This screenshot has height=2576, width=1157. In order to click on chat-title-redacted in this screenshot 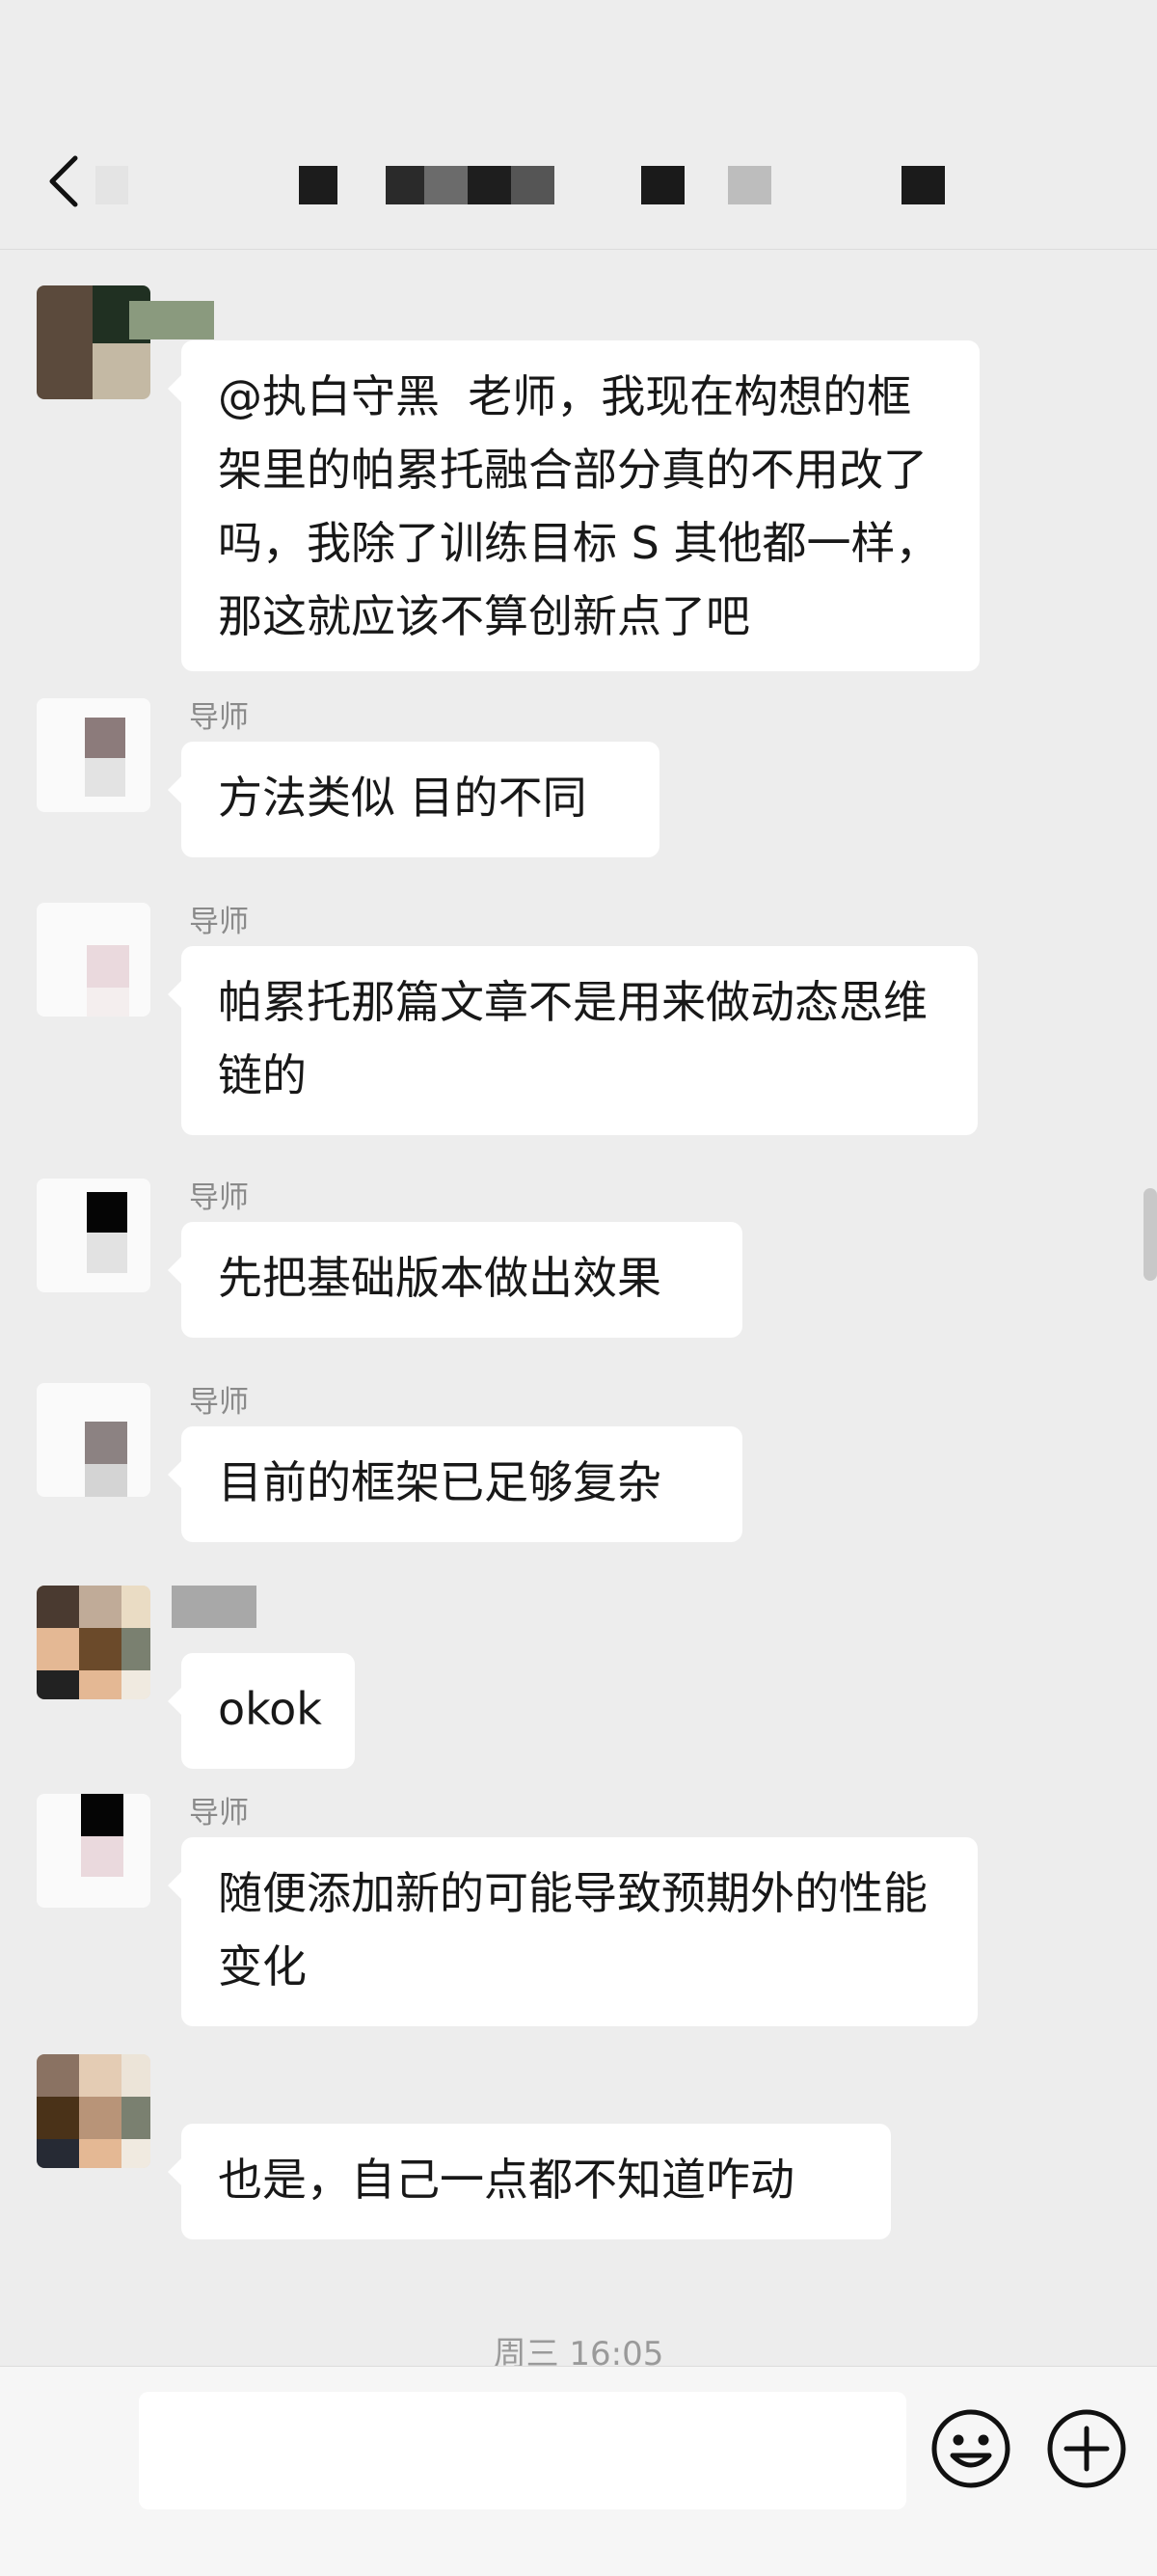, I will do `click(525, 188)`.